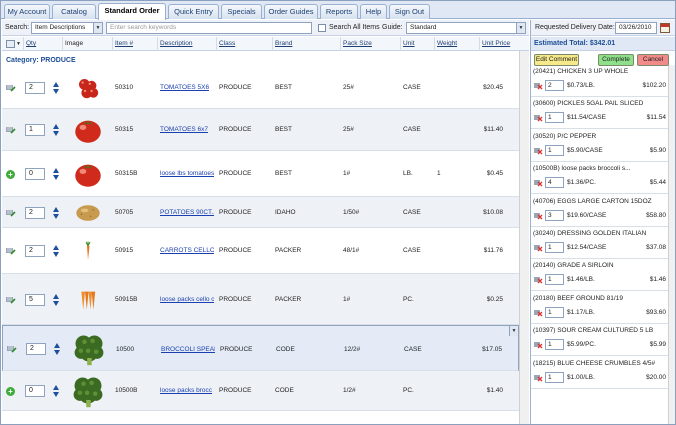 This screenshot has width=676, height=425. I want to click on column-class: Class, so click(227, 43).